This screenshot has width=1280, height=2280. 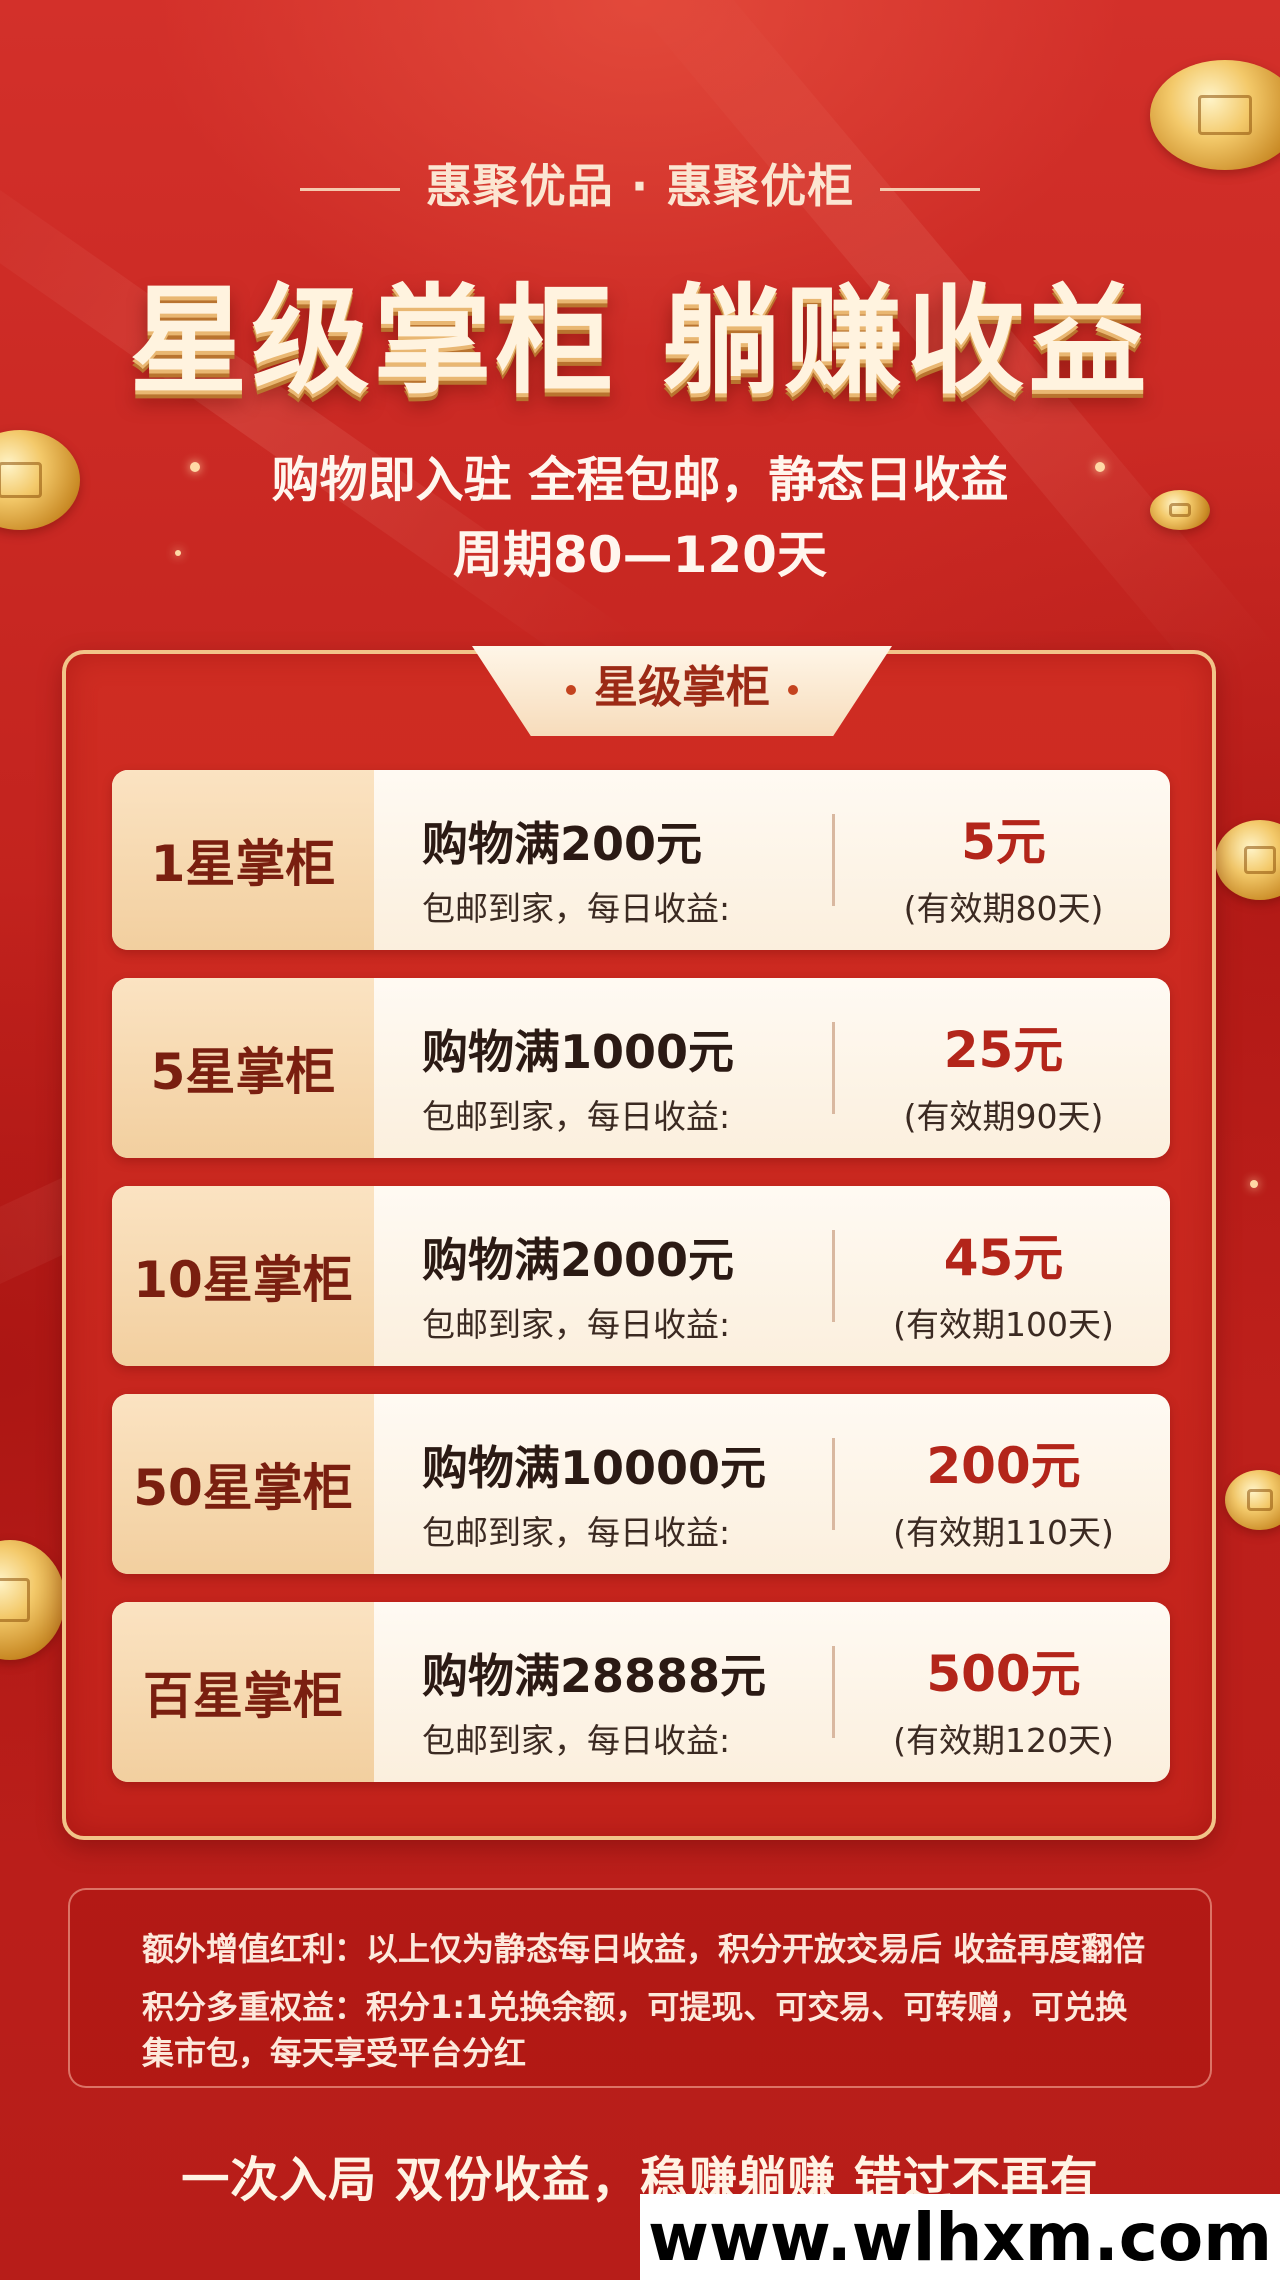 I want to click on sparkle-icon, so click(x=1254, y=1184).